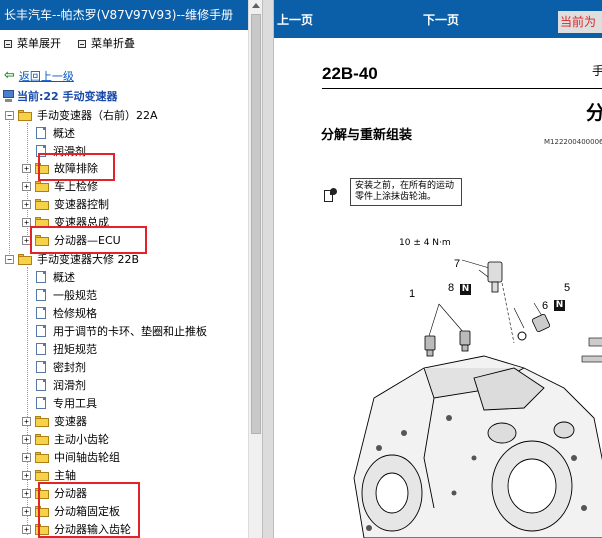 The width and height of the screenshot is (602, 538). What do you see at coordinates (81, 204) in the screenshot?
I see `tree-folder-label: 变速器控制` at bounding box center [81, 204].